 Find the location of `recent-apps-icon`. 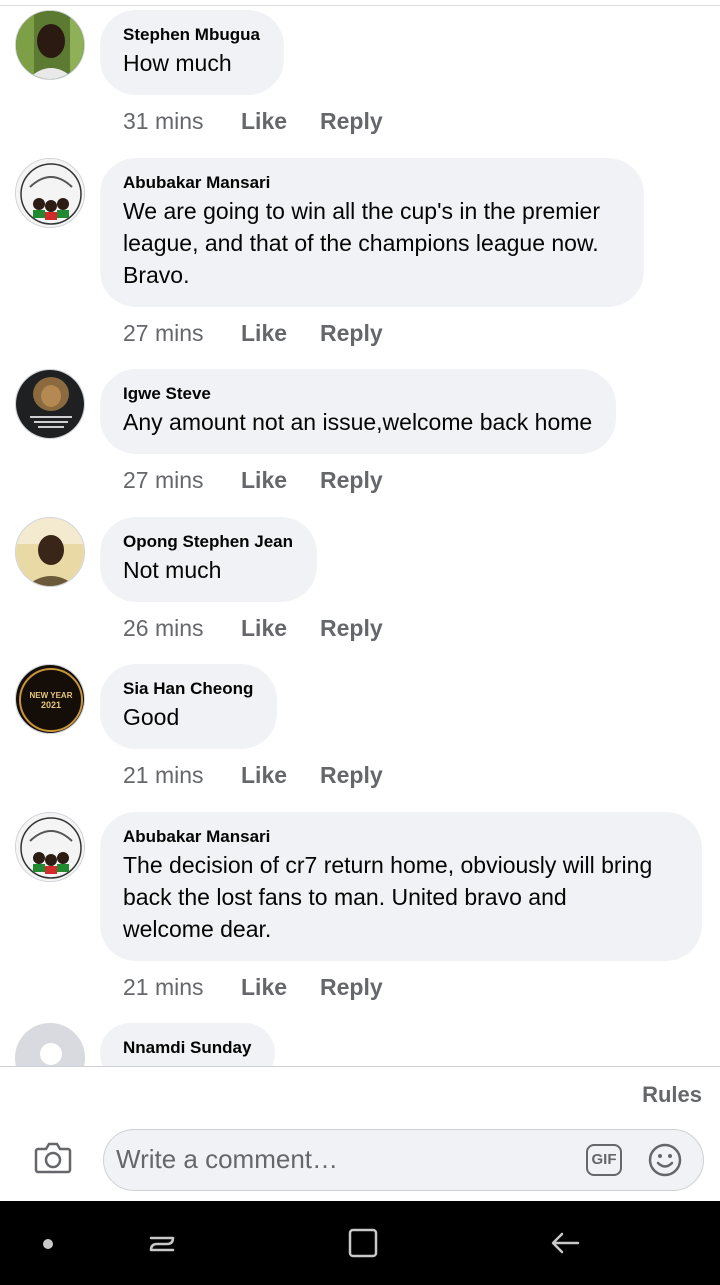

recent-apps-icon is located at coordinates (162, 1243).